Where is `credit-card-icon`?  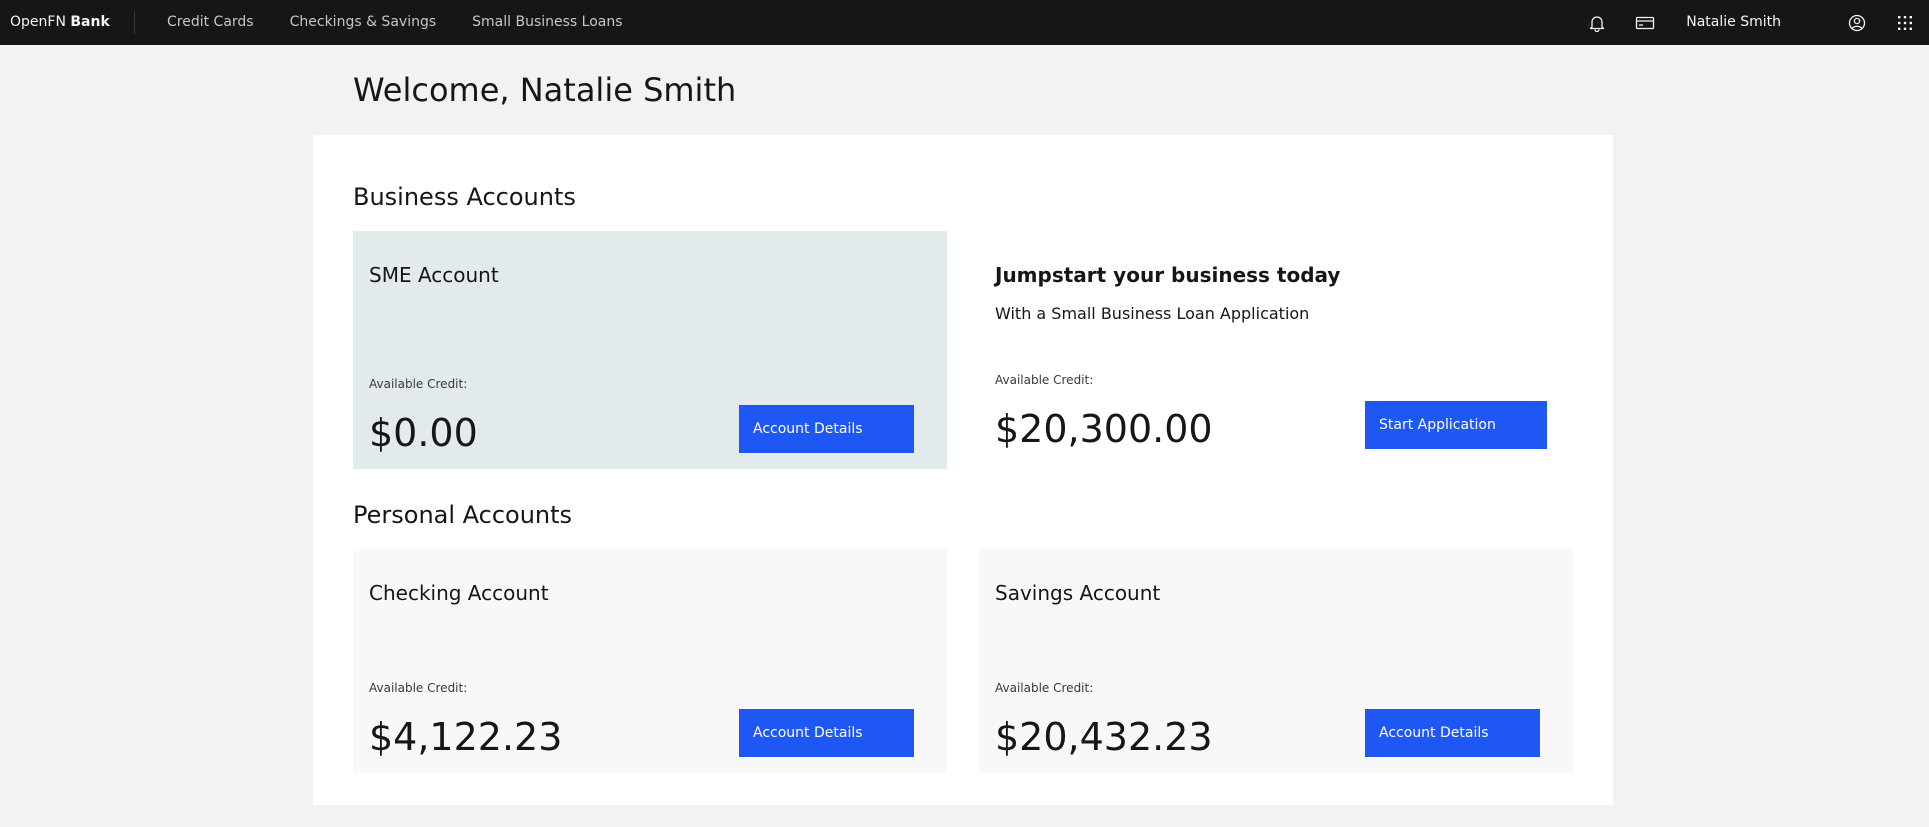
credit-card-icon is located at coordinates (1645, 22).